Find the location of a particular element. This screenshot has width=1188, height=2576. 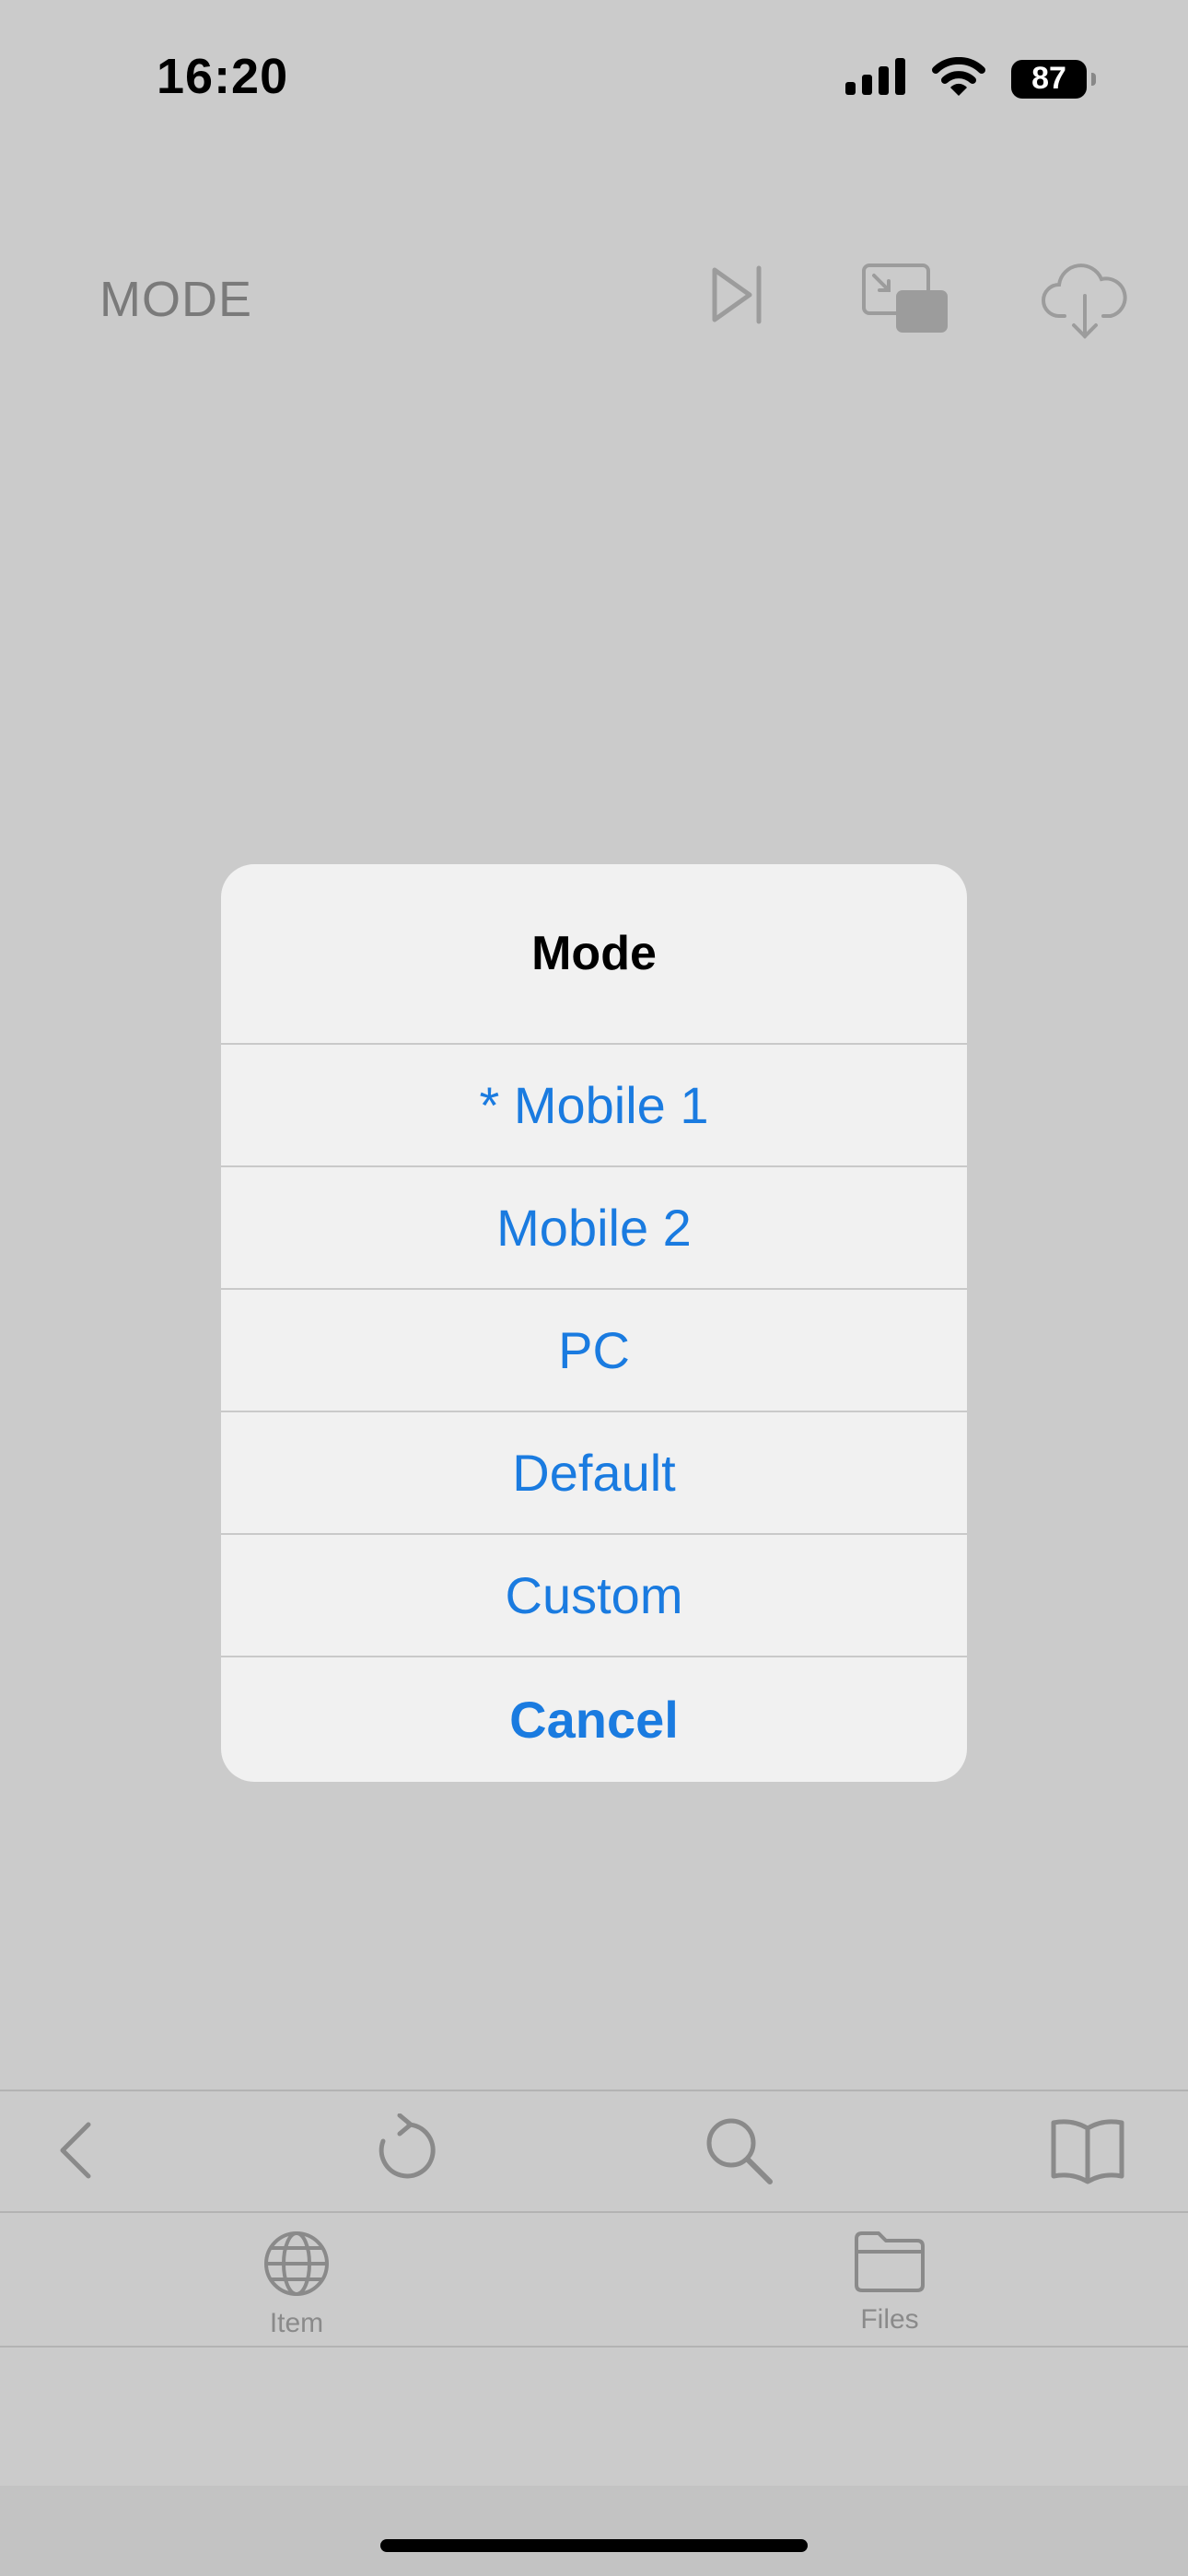

browser-nav-bar is located at coordinates (594, 2151).